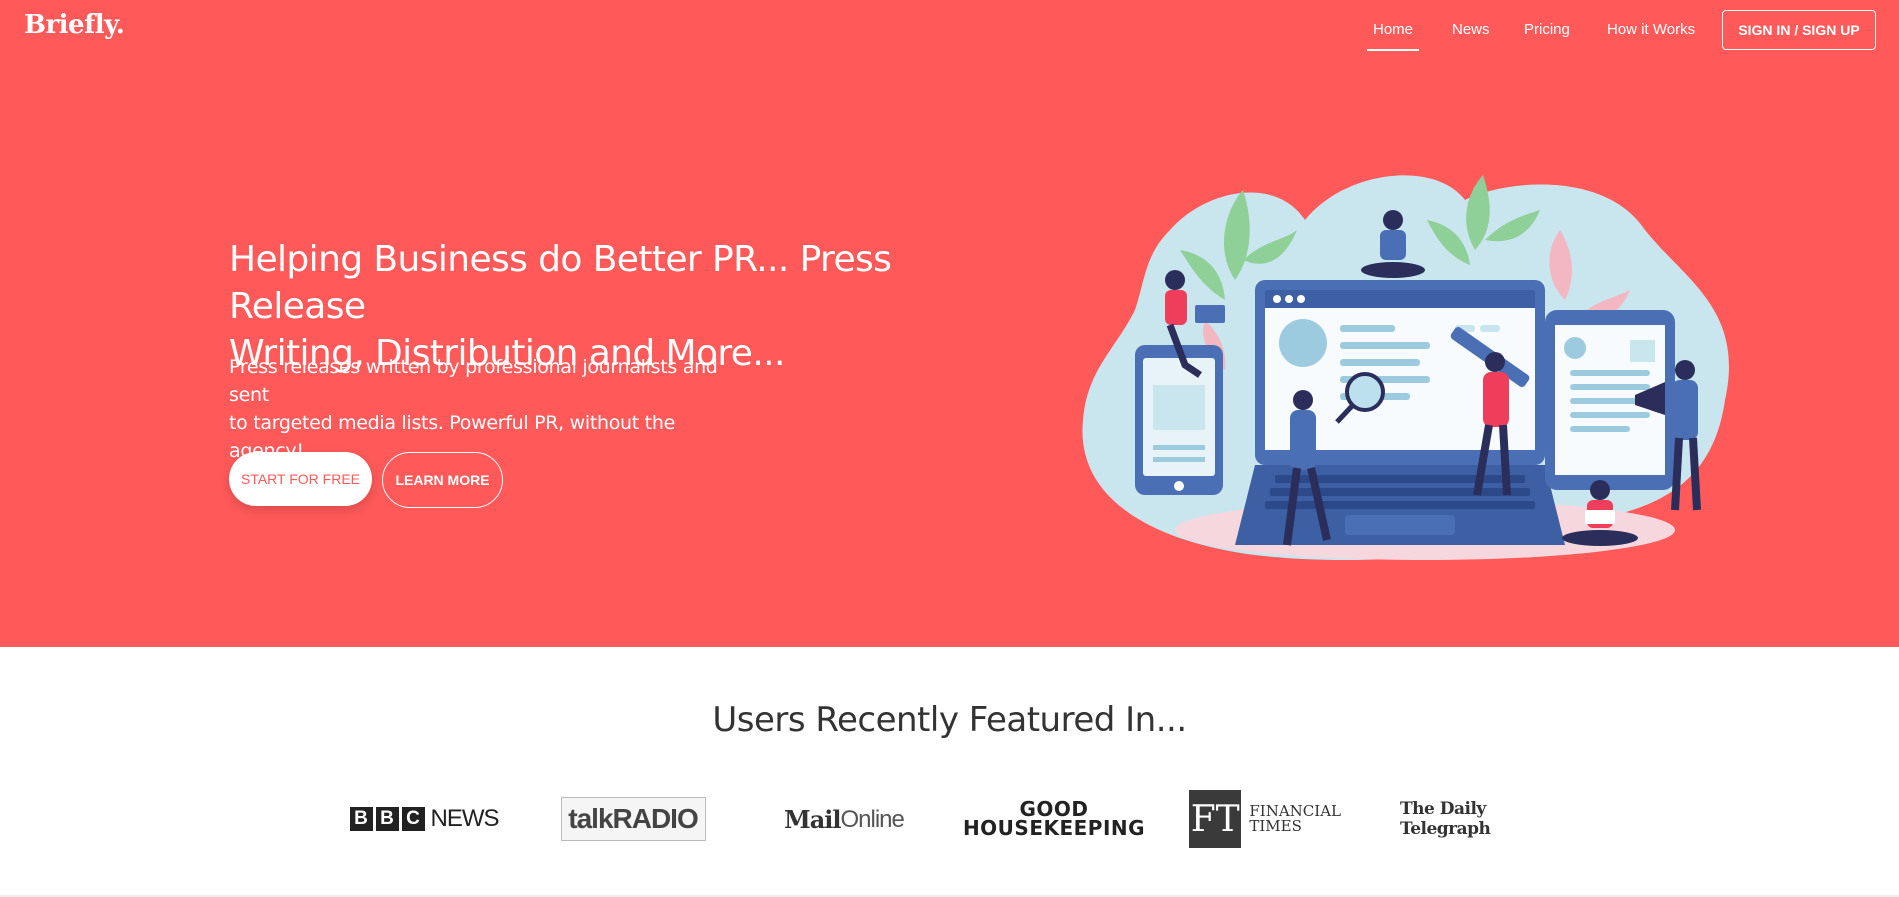  What do you see at coordinates (1365, 392) in the screenshot?
I see `magnifier` at bounding box center [1365, 392].